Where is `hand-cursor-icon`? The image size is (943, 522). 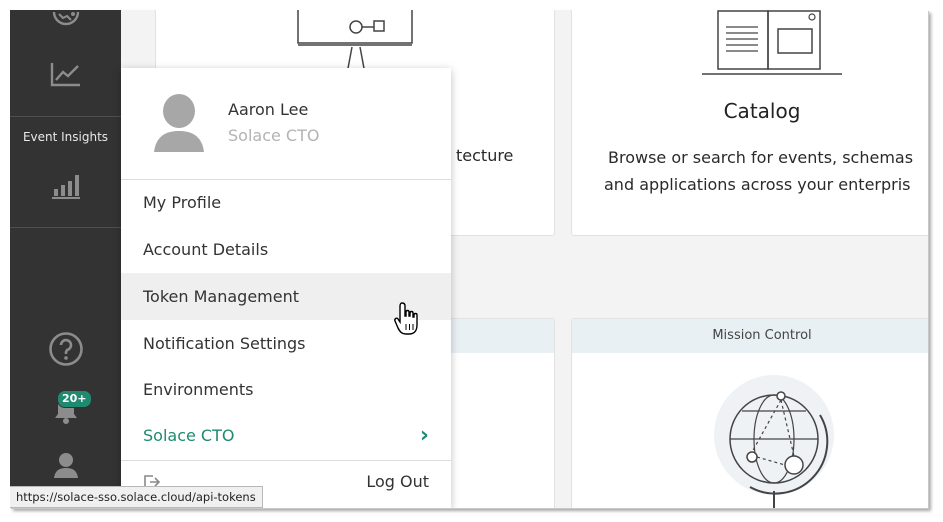 hand-cursor-icon is located at coordinates (406, 318).